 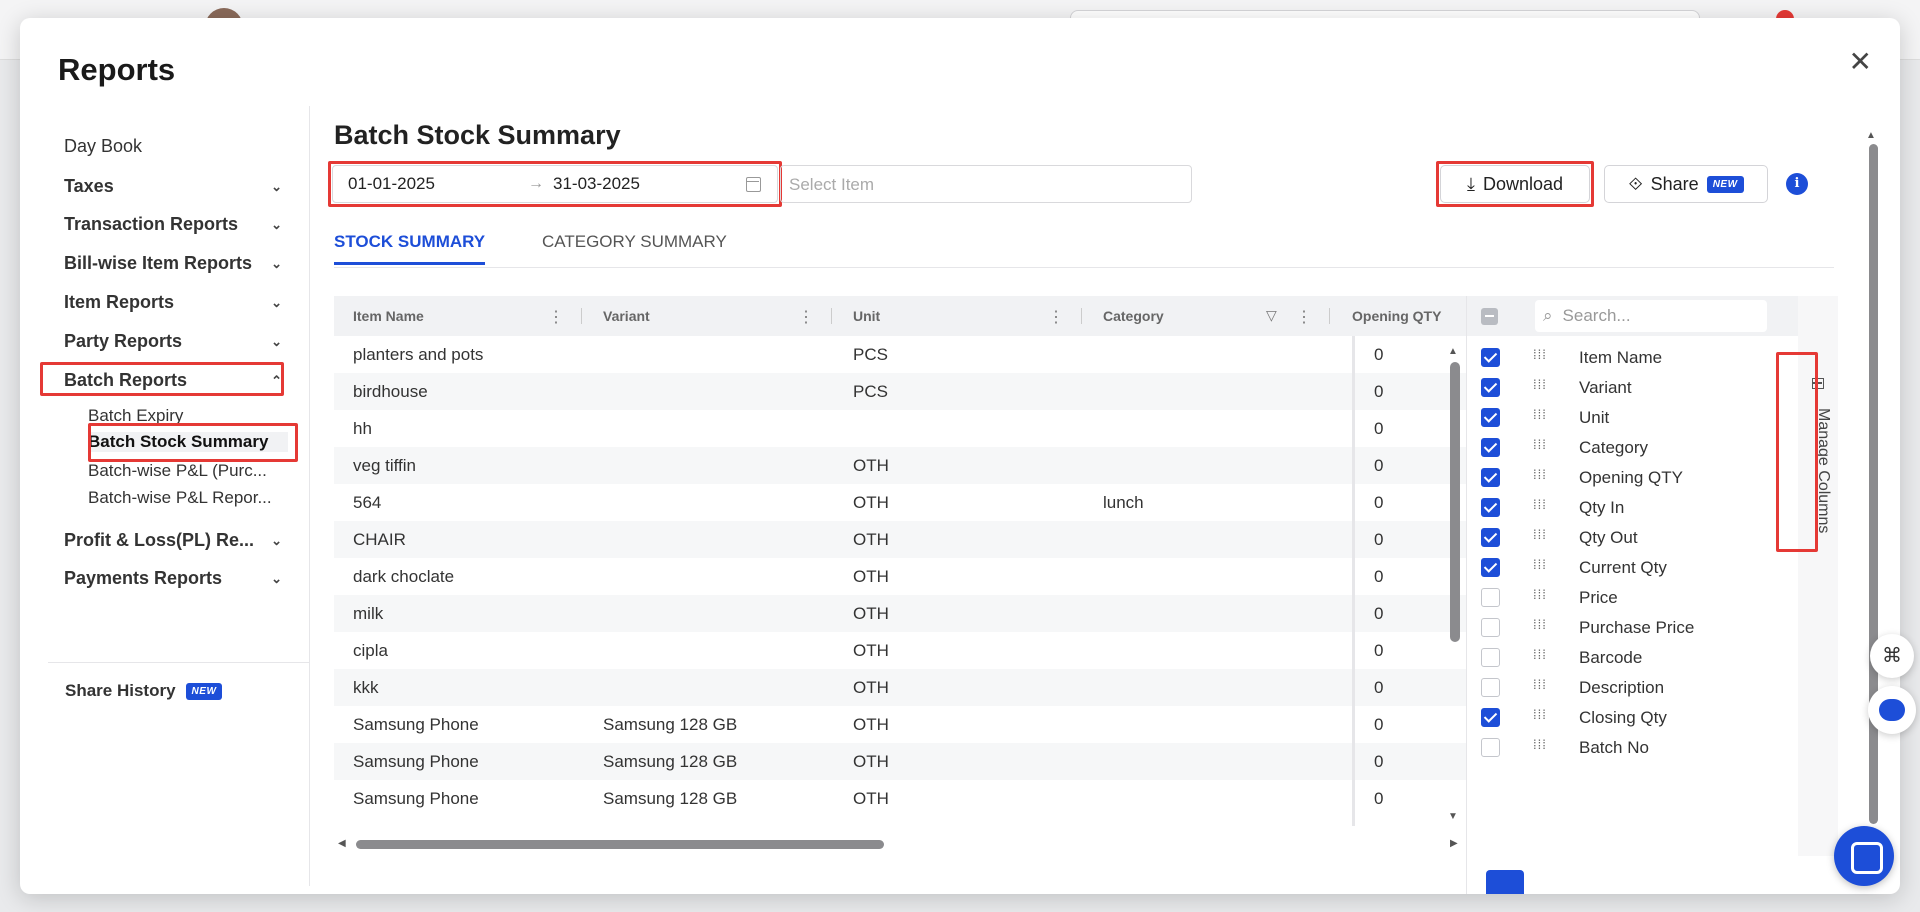 I want to click on sidebar-item-taxes: Taxes ⌄, so click(x=178, y=186).